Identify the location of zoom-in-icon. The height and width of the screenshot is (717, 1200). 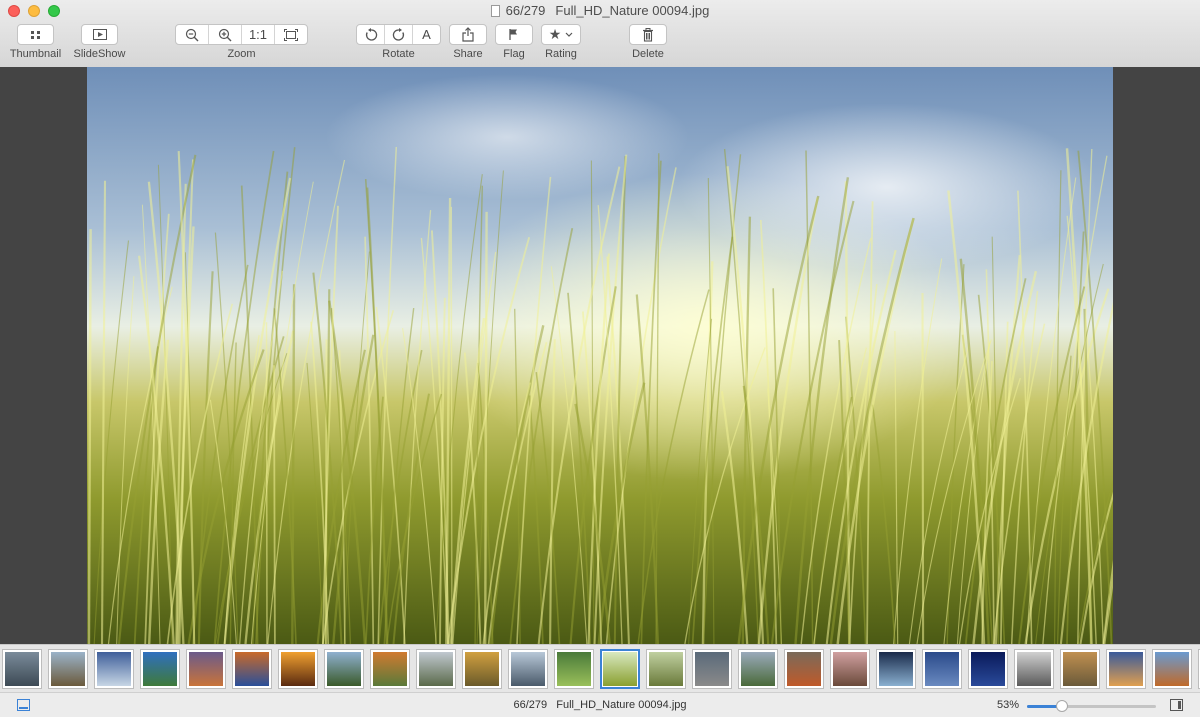
(225, 34).